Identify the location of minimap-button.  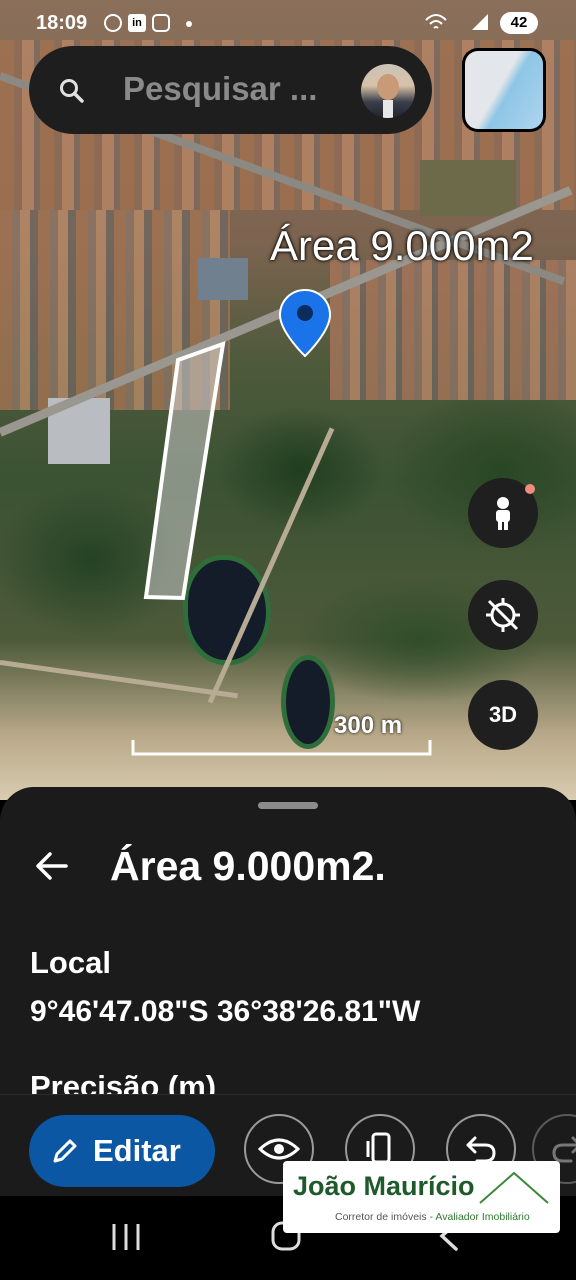
(504, 90).